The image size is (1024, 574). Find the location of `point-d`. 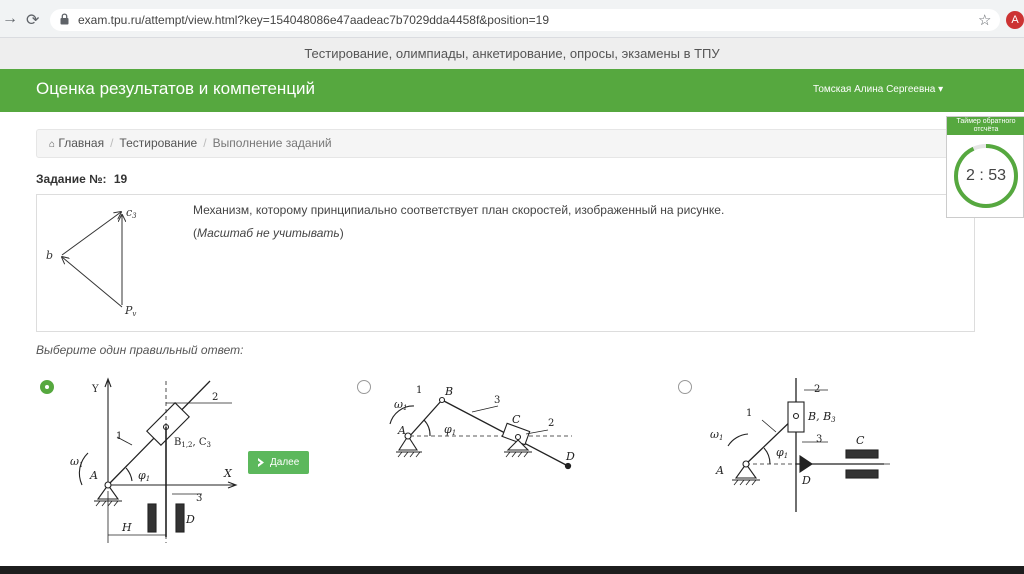

point-d is located at coordinates (568, 466).